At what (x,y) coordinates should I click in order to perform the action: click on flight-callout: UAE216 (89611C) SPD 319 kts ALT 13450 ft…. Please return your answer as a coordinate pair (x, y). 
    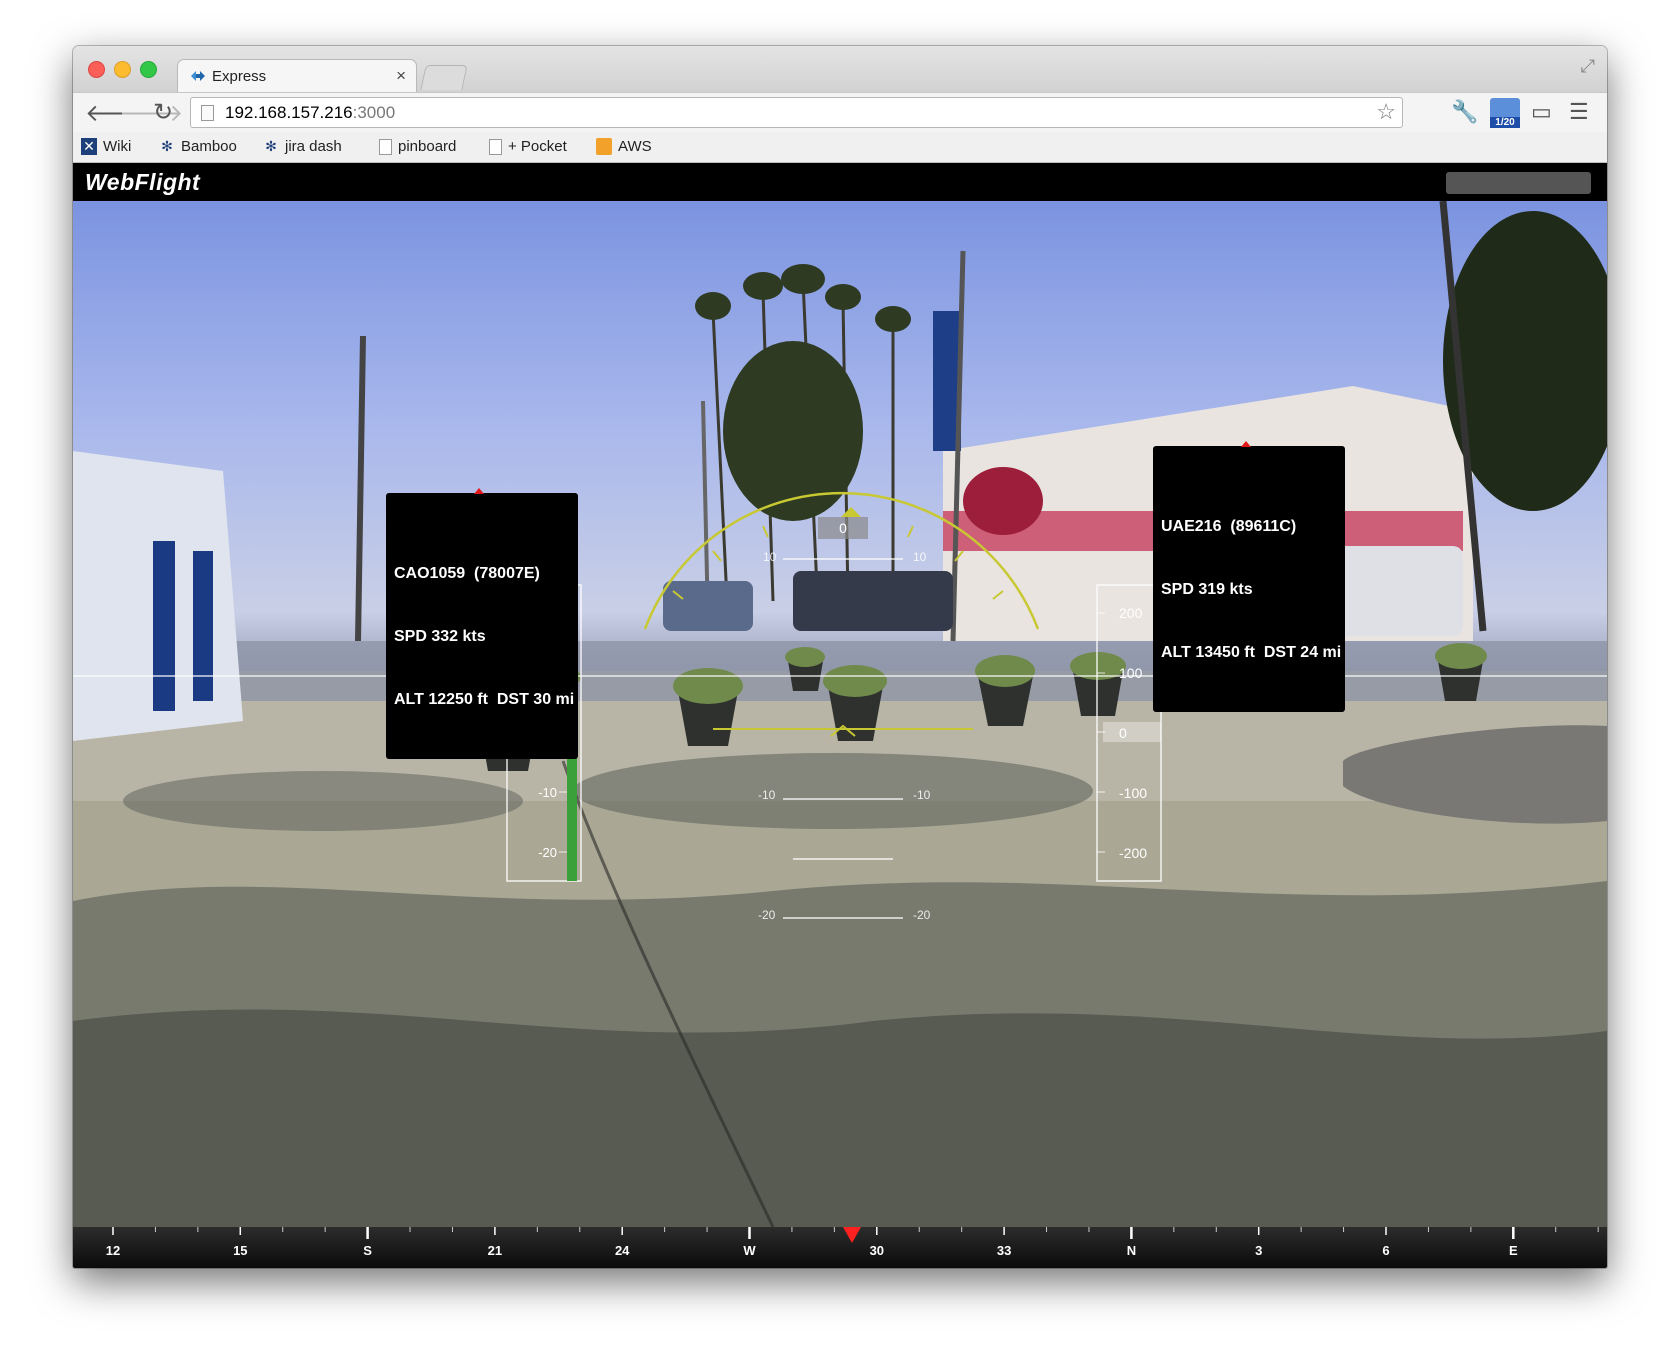
    Looking at the image, I should click on (1249, 576).